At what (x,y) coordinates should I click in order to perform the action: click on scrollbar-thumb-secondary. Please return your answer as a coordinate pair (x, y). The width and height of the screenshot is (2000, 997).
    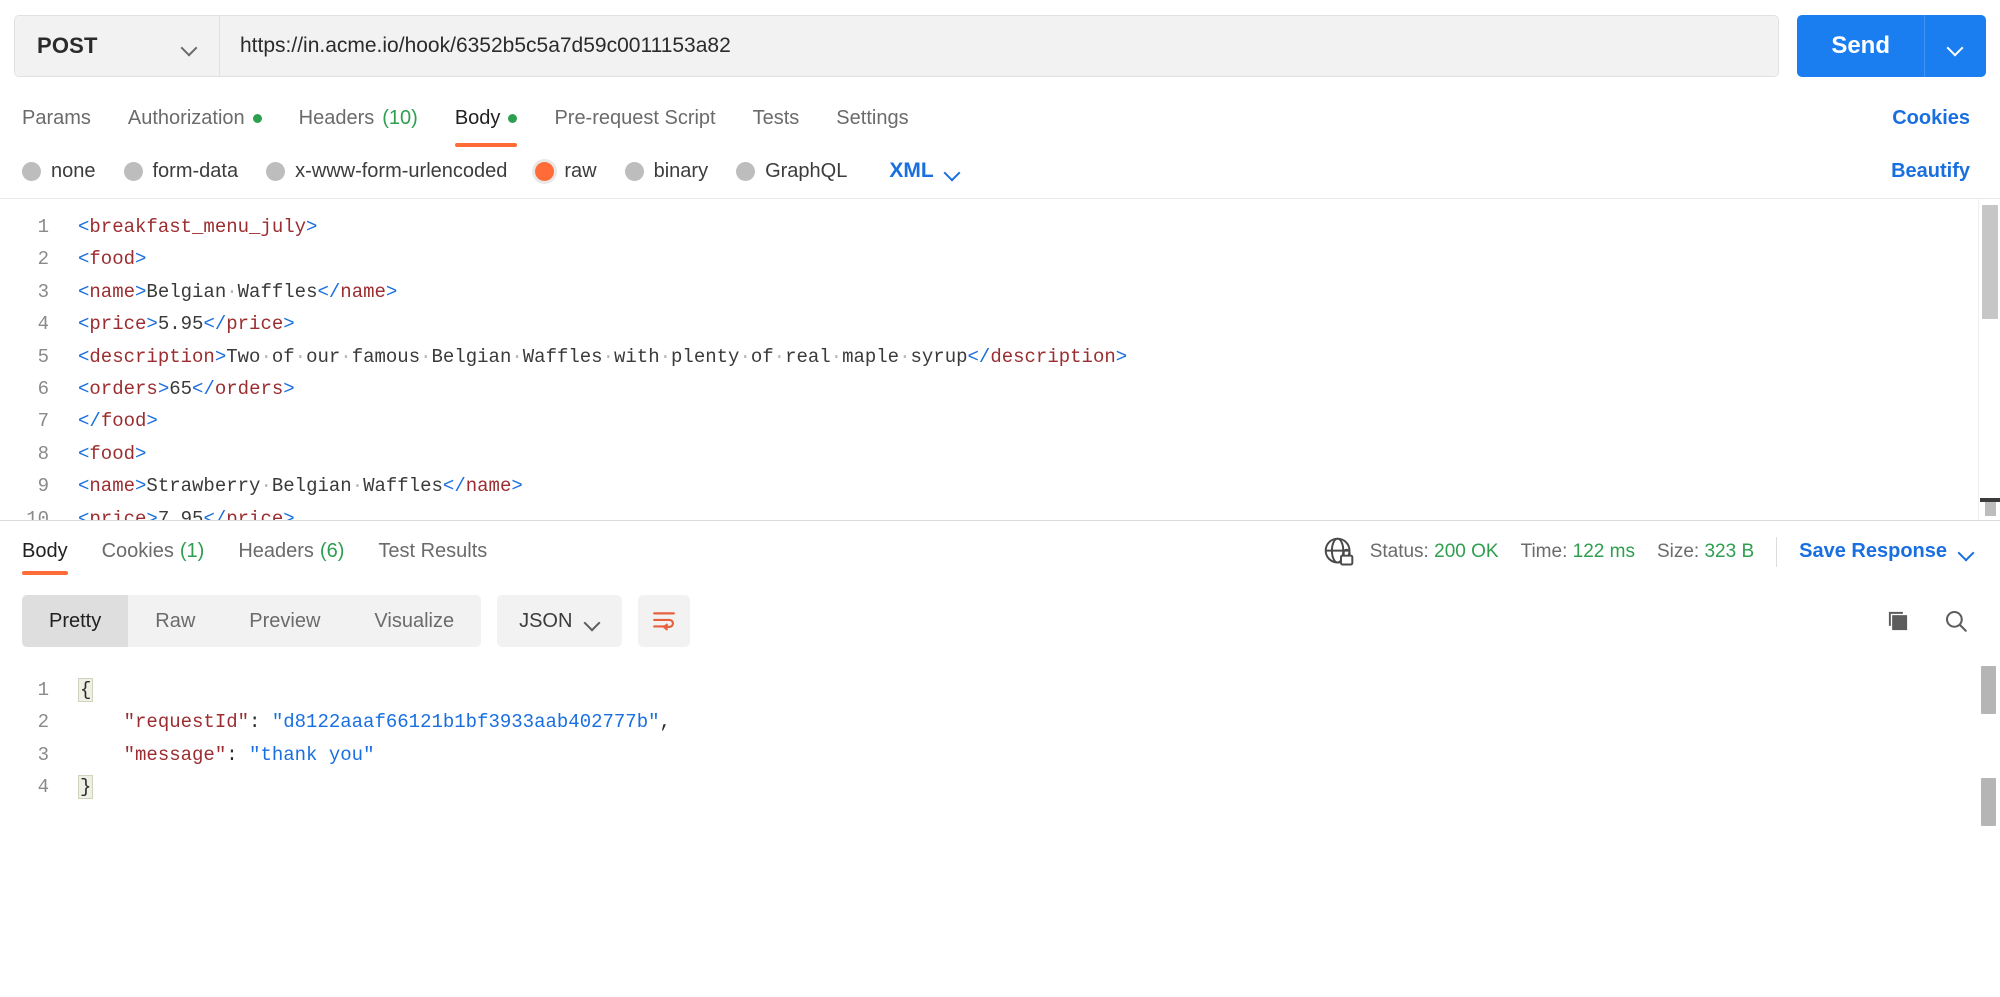
    Looking at the image, I should click on (1988, 802).